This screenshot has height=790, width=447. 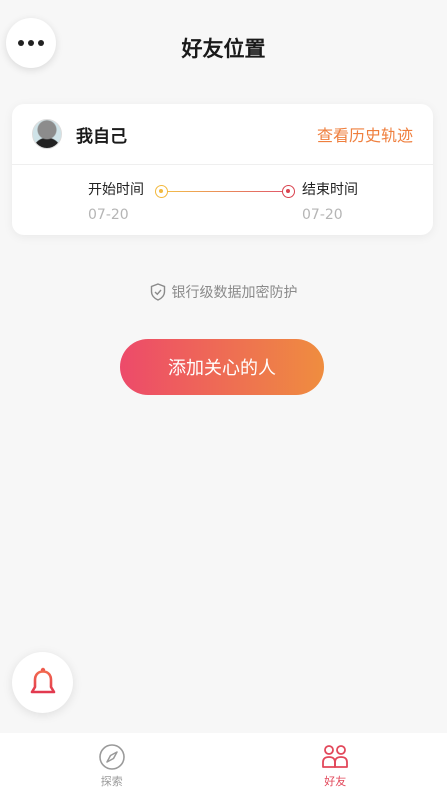 I want to click on time-range: 开始时间 07-20 结束时间 07-20, so click(x=222, y=200).